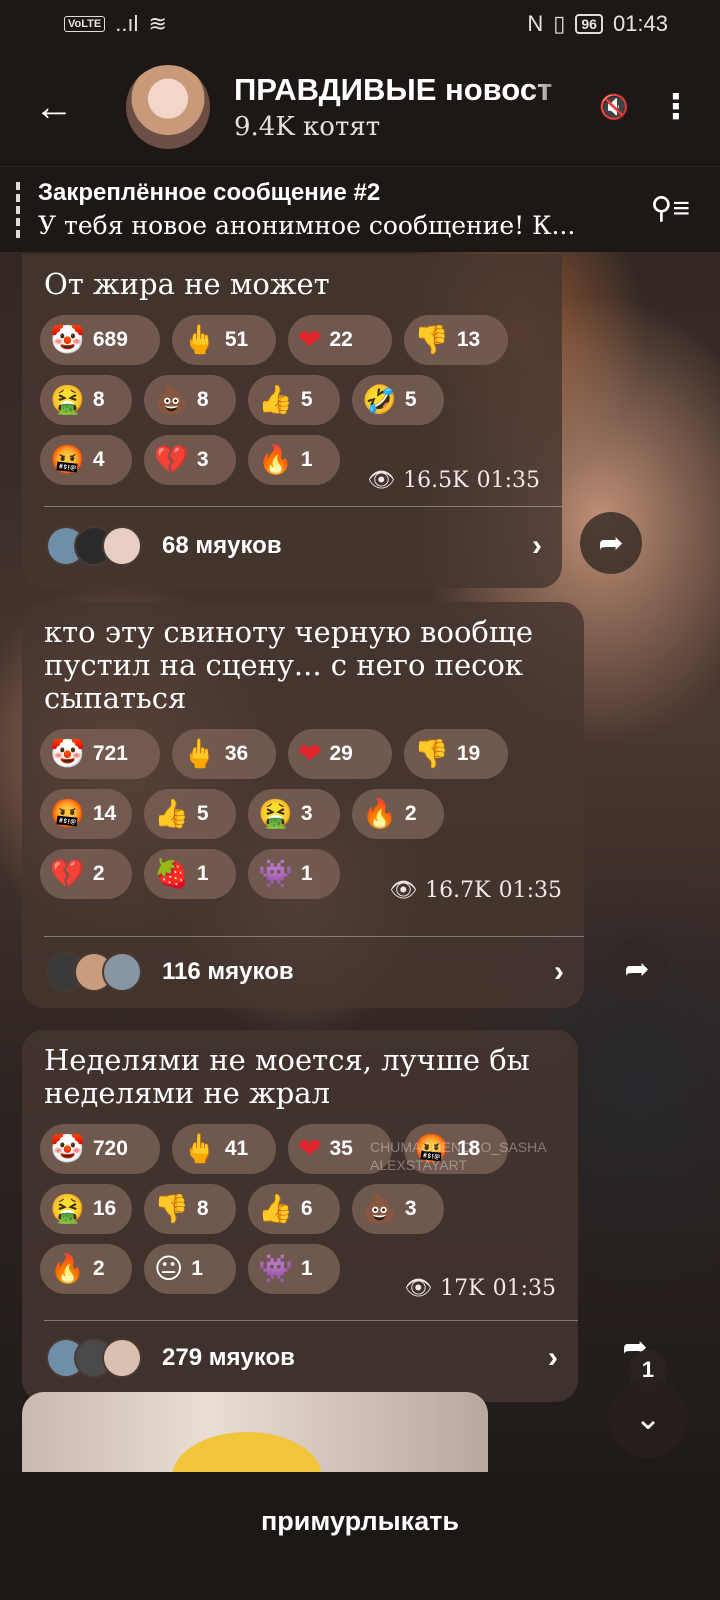  I want to click on comments-link: 68 мяуков ›, so click(294, 546).